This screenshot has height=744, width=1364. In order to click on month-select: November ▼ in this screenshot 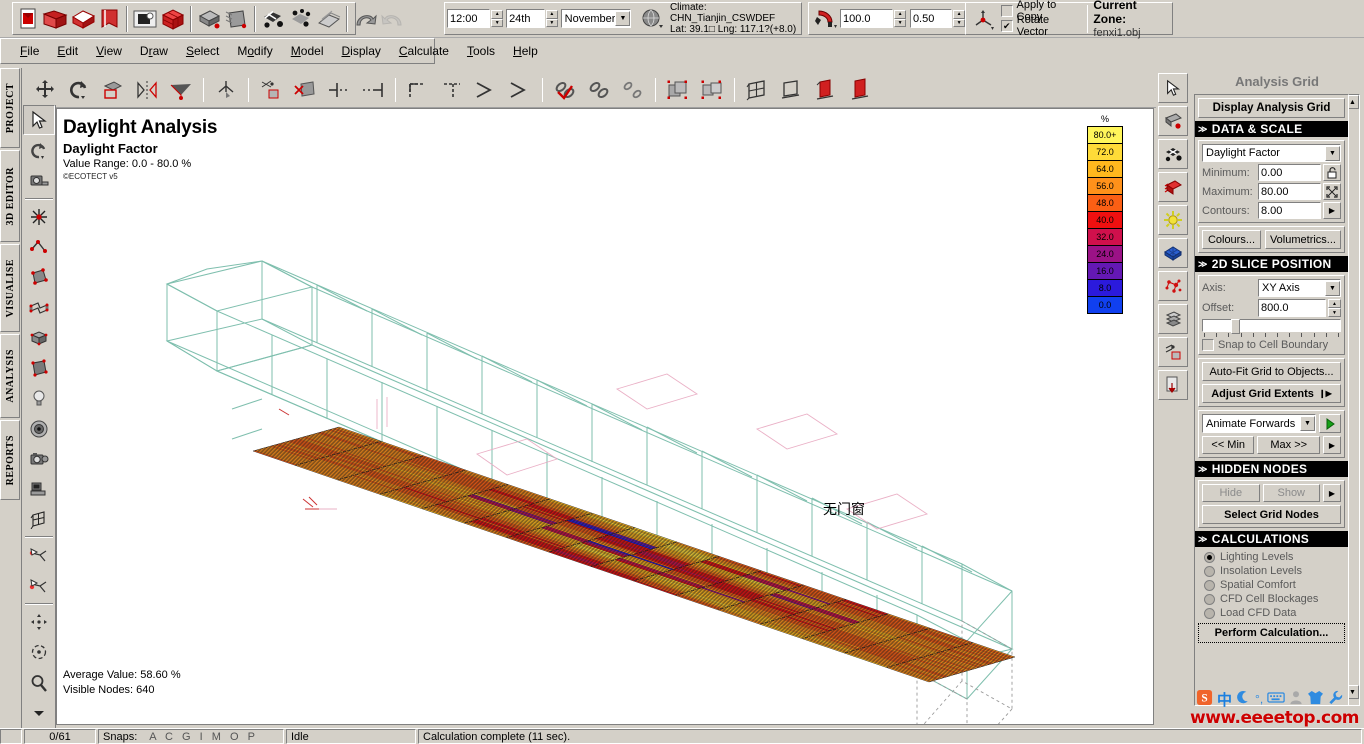, I will do `click(596, 18)`.